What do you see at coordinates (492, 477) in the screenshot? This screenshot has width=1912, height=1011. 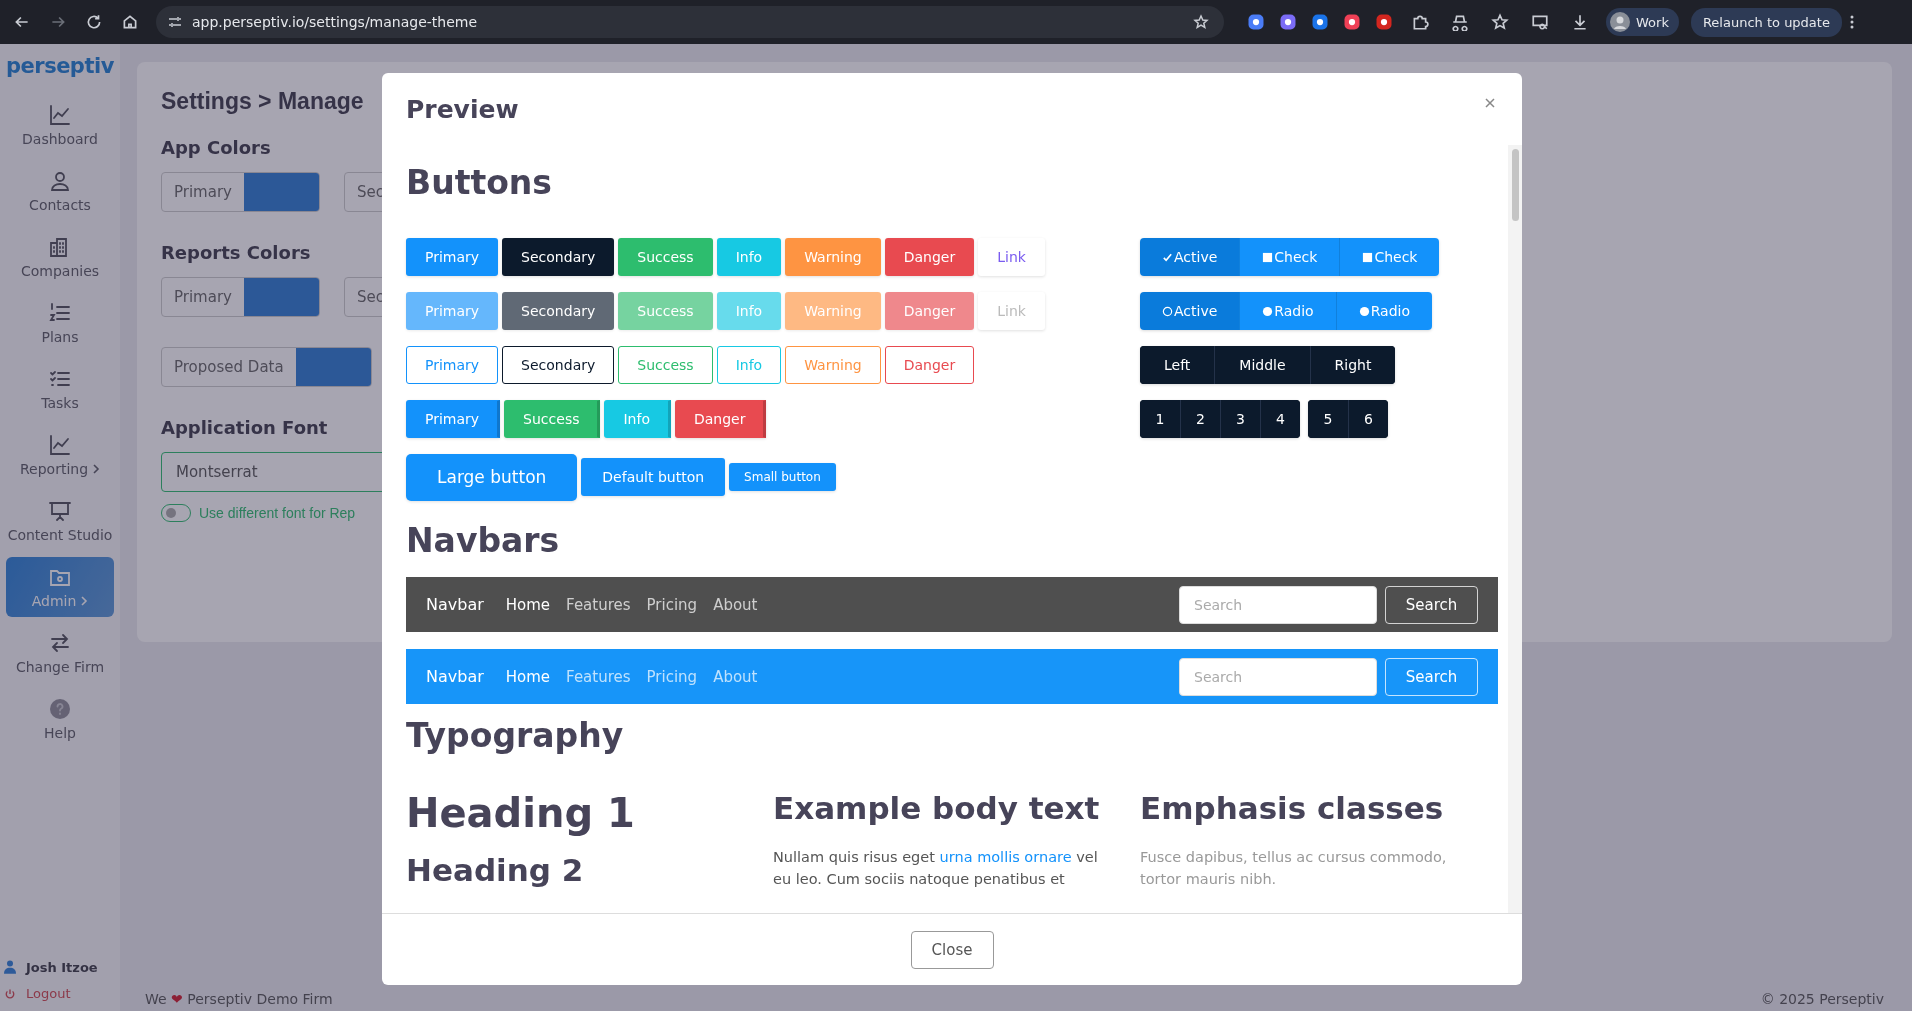 I see `sample-button: Large button` at bounding box center [492, 477].